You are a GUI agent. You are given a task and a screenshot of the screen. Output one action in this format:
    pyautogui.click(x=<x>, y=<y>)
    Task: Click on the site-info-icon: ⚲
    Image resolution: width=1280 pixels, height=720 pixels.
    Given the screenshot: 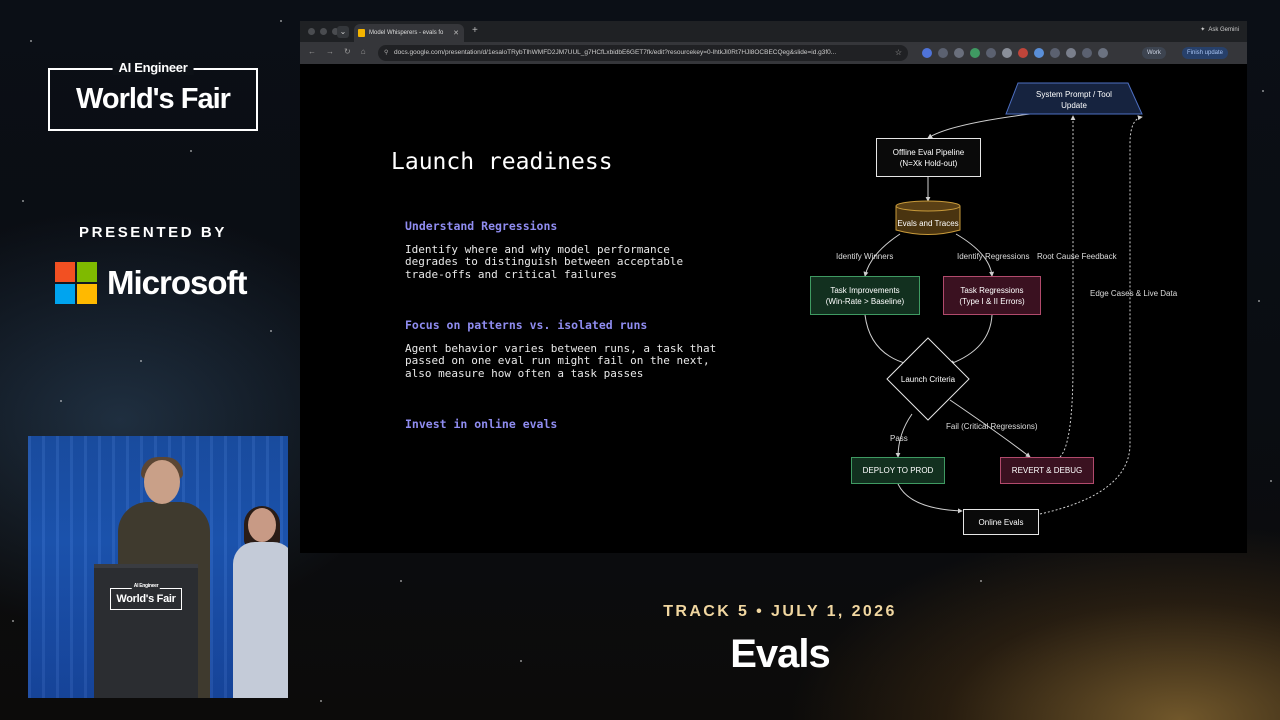 What is the action you would take?
    pyautogui.click(x=386, y=53)
    